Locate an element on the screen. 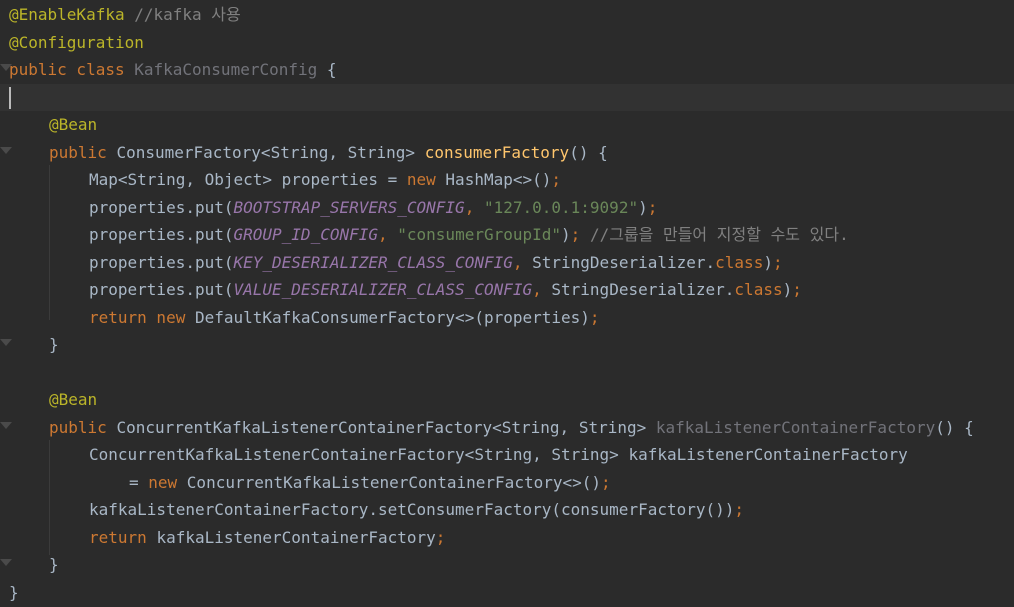 This screenshot has height=607, width=1014. code-token-plain: kafkaListenerContainerFactory is located at coordinates (296, 537).